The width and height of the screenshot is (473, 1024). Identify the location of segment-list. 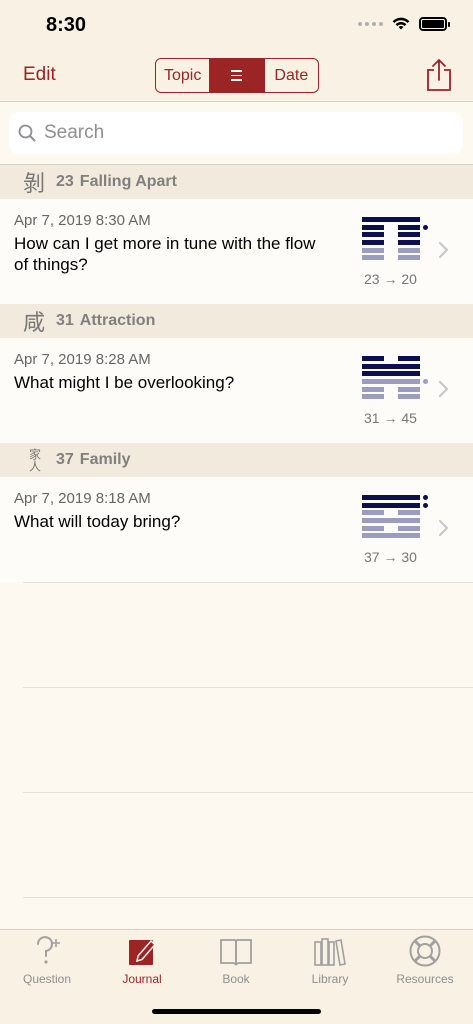
(236, 75).